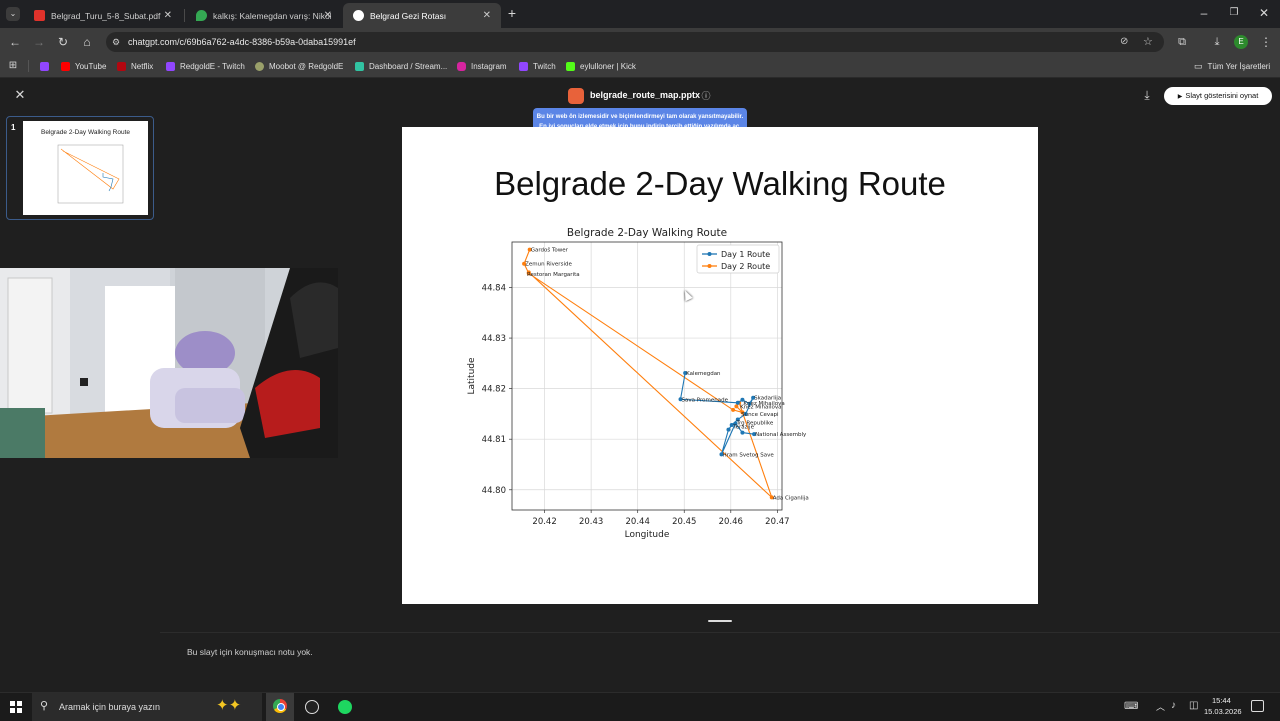 Image resolution: width=1280 pixels, height=721 pixels. Describe the element at coordinates (87, 42) in the screenshot. I see `home-icon: ⌂` at that location.